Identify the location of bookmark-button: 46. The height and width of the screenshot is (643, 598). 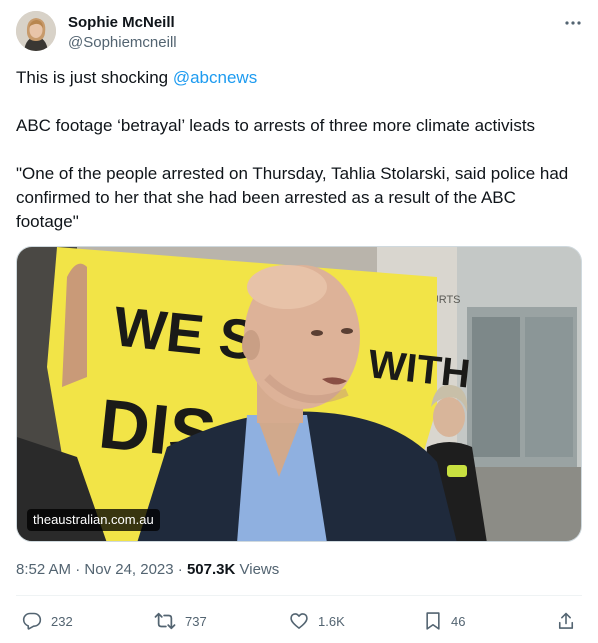
(444, 621).